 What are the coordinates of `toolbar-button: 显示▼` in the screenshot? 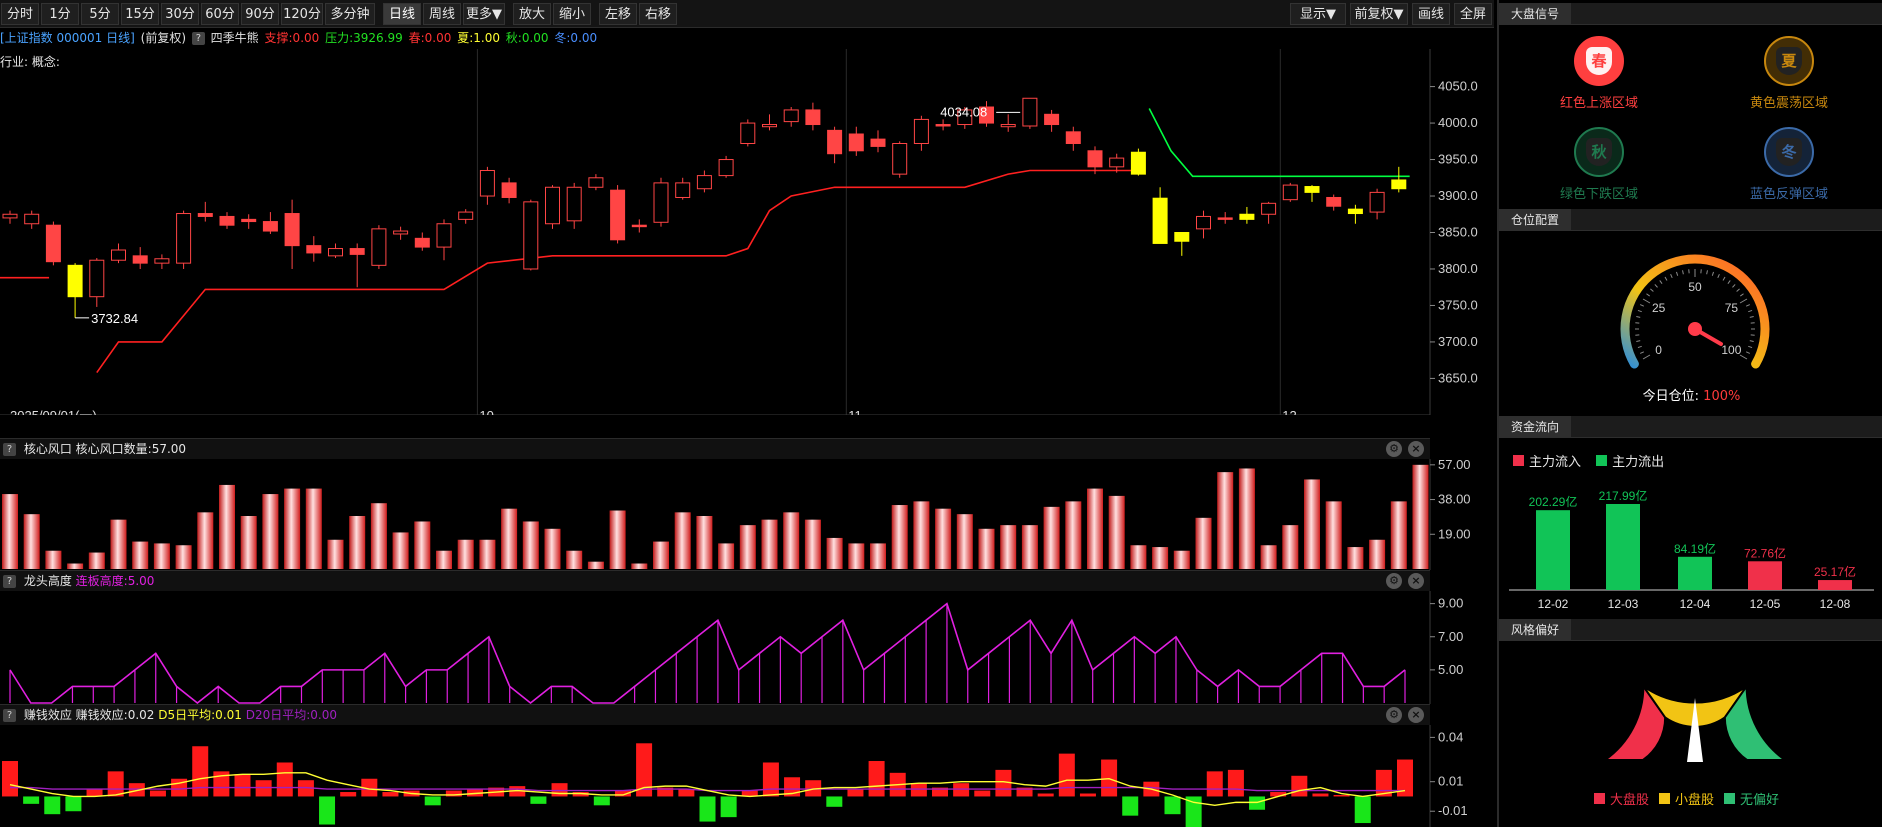 It's located at (1318, 14).